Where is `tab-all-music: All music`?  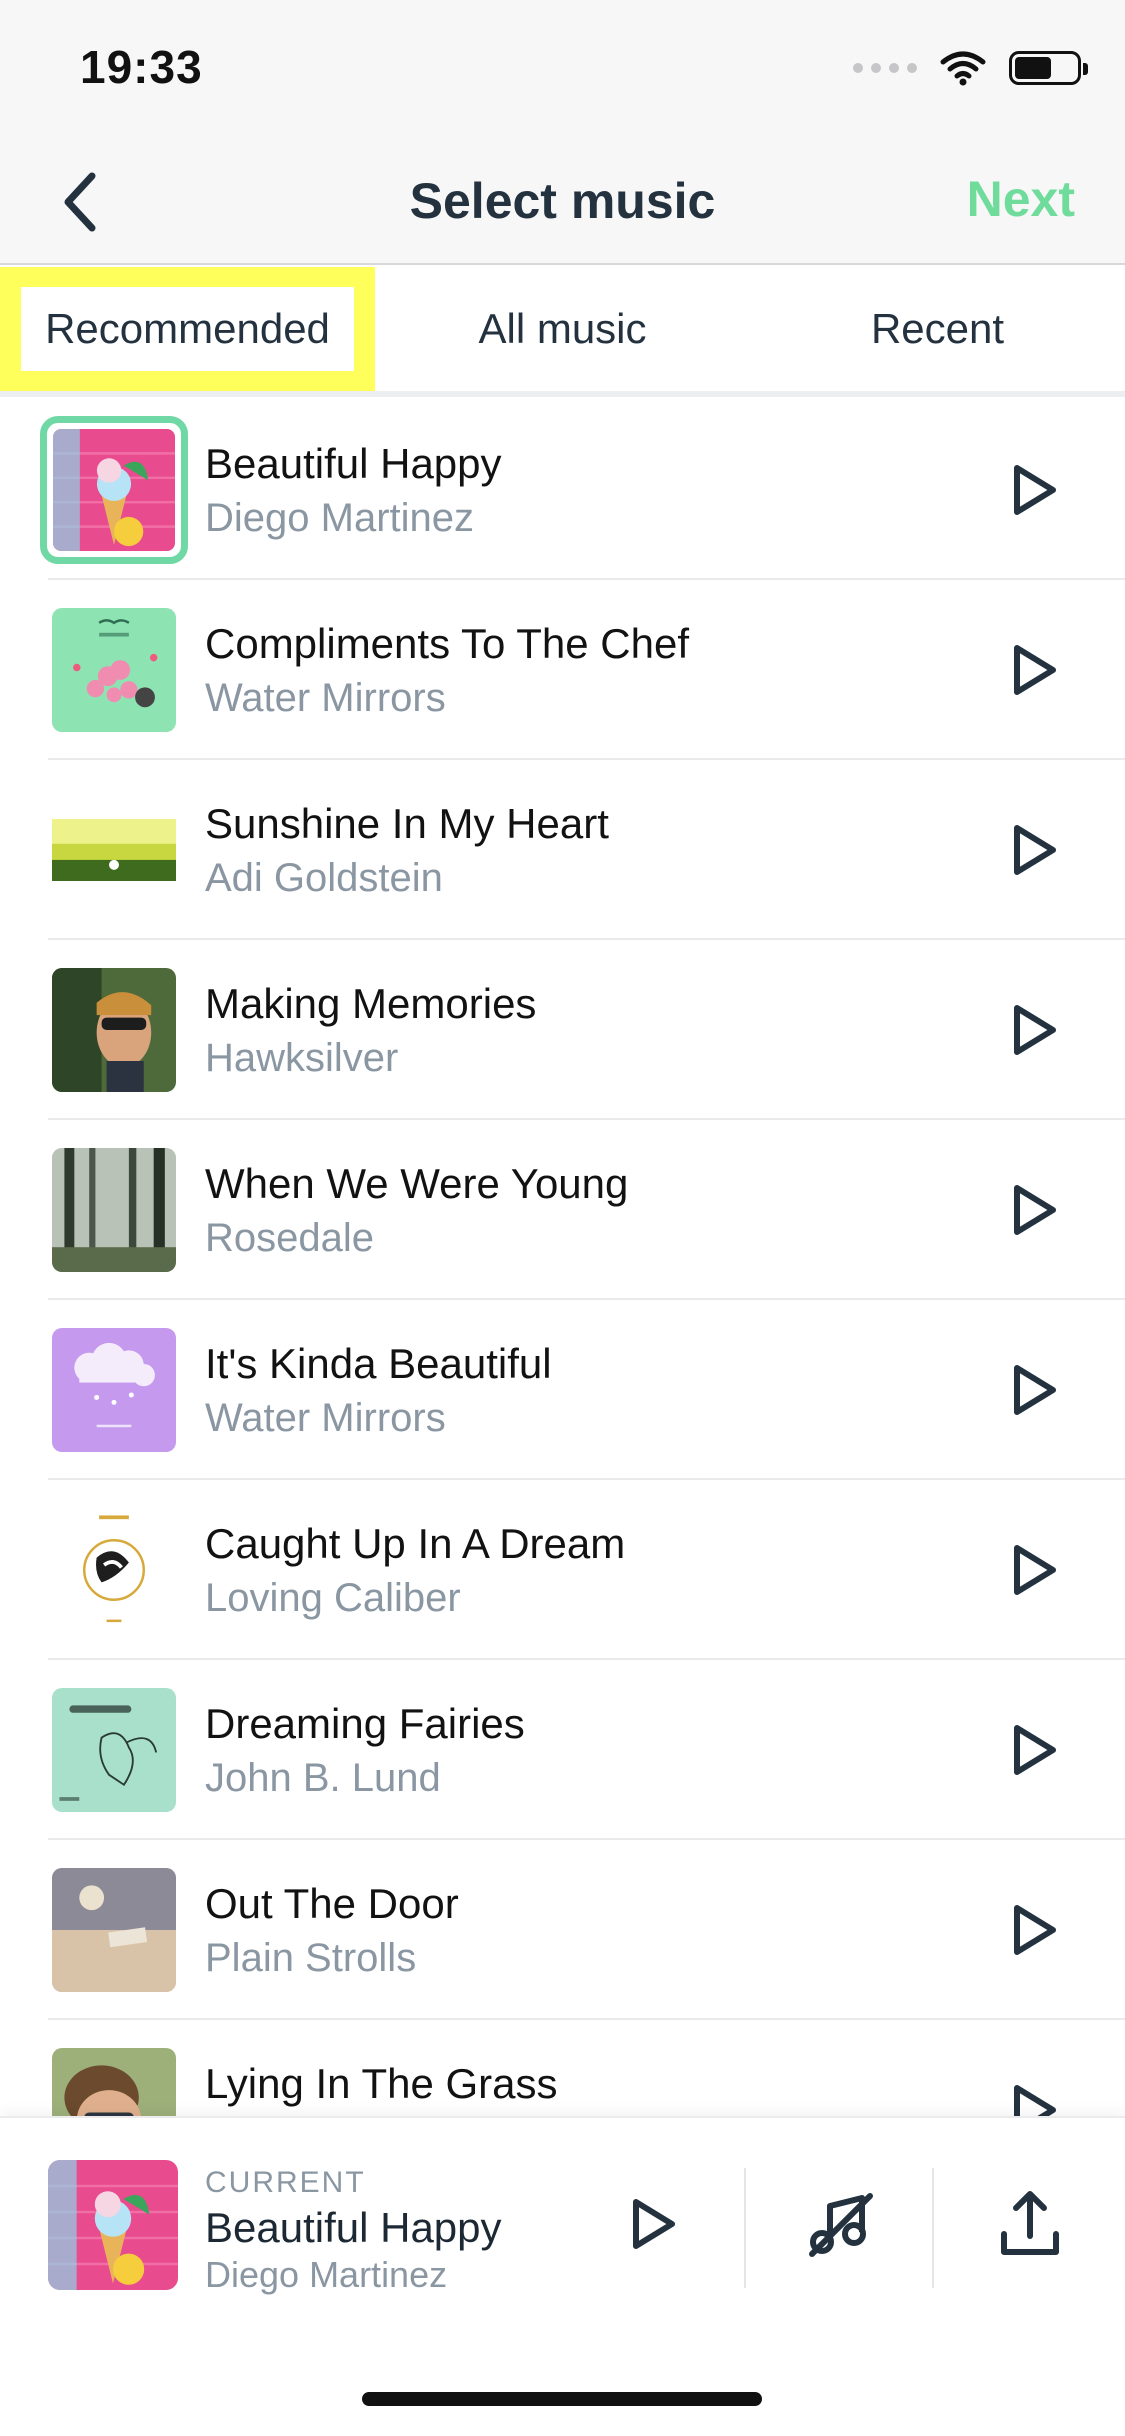 tab-all-music: All music is located at coordinates (562, 329).